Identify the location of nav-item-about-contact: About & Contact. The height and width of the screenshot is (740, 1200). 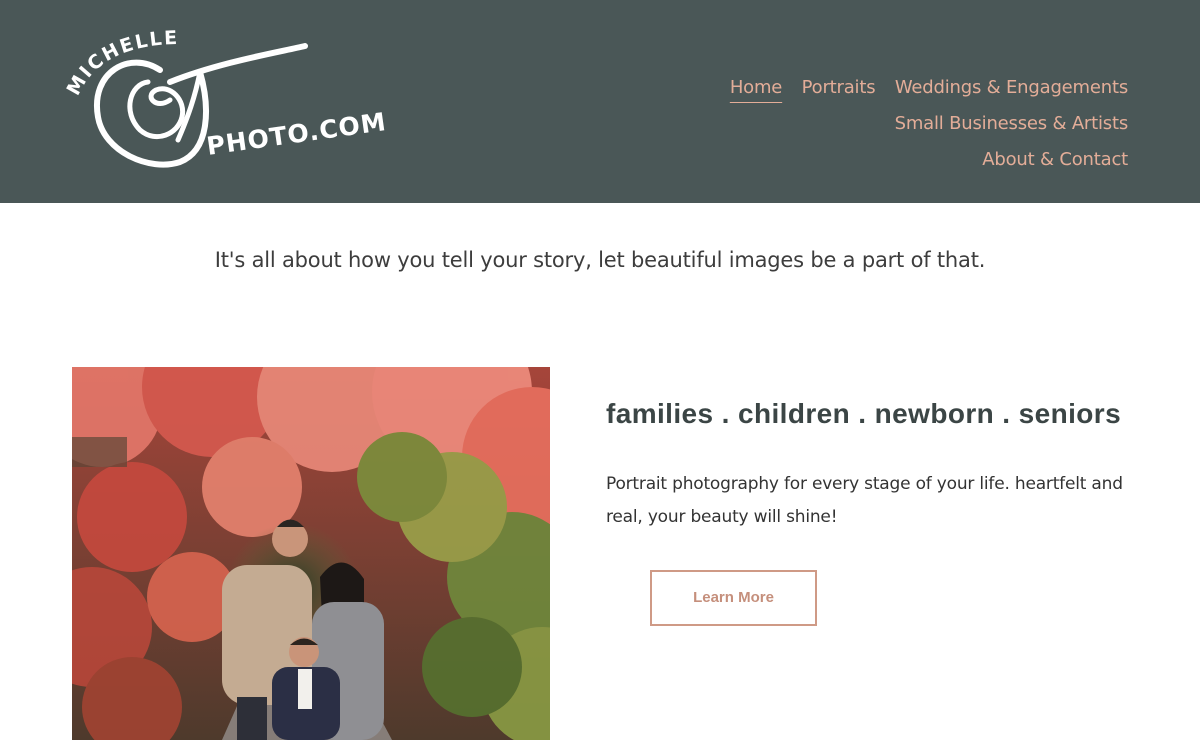
(1055, 159).